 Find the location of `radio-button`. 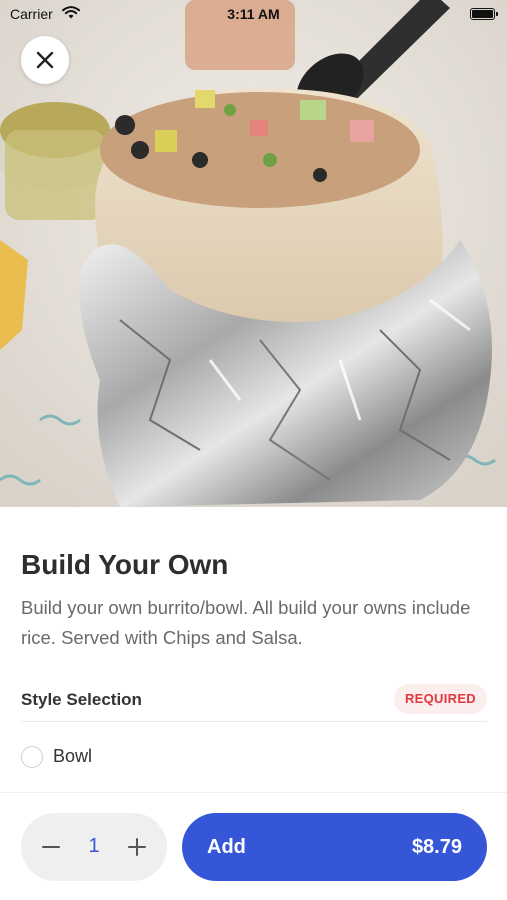

radio-button is located at coordinates (32, 757).